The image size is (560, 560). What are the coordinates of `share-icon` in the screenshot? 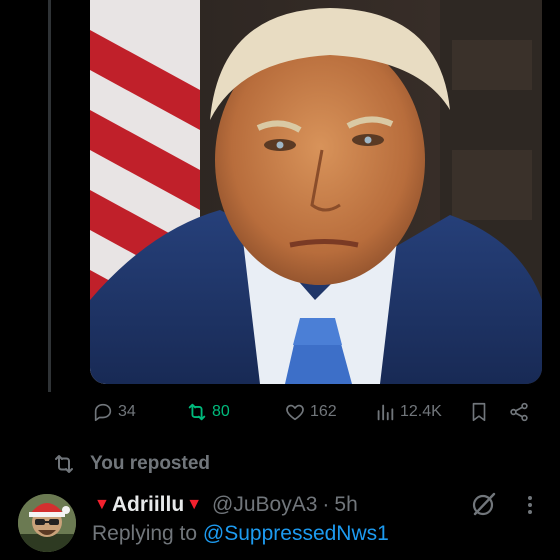 It's located at (519, 412).